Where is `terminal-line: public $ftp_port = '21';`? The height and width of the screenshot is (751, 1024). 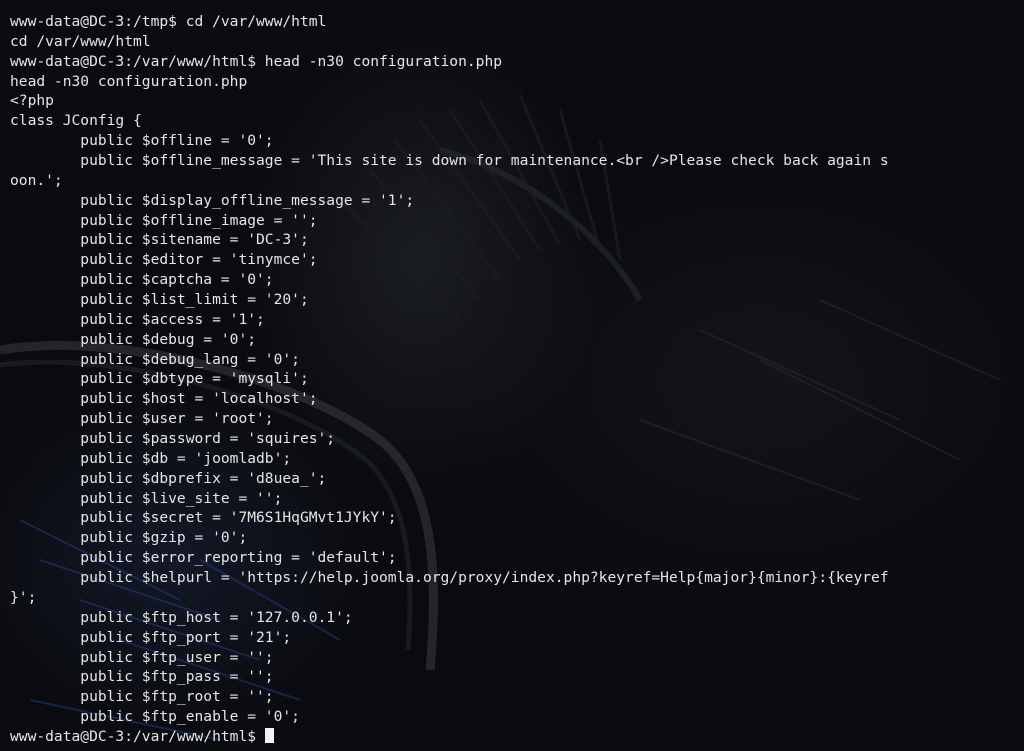 terminal-line: public $ftp_port = '21'; is located at coordinates (151, 637).